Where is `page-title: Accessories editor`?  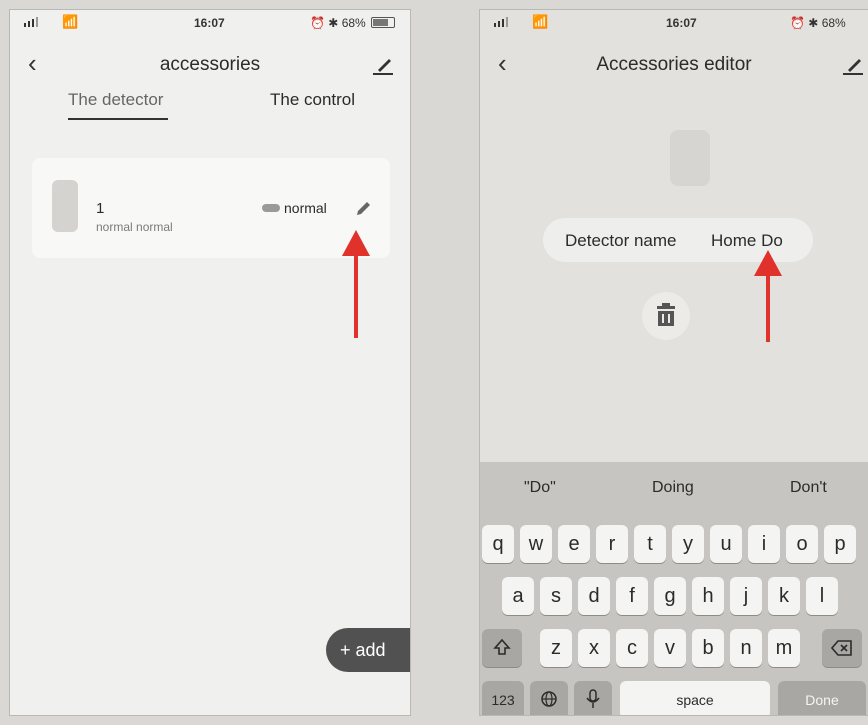 page-title: Accessories editor is located at coordinates (674, 64).